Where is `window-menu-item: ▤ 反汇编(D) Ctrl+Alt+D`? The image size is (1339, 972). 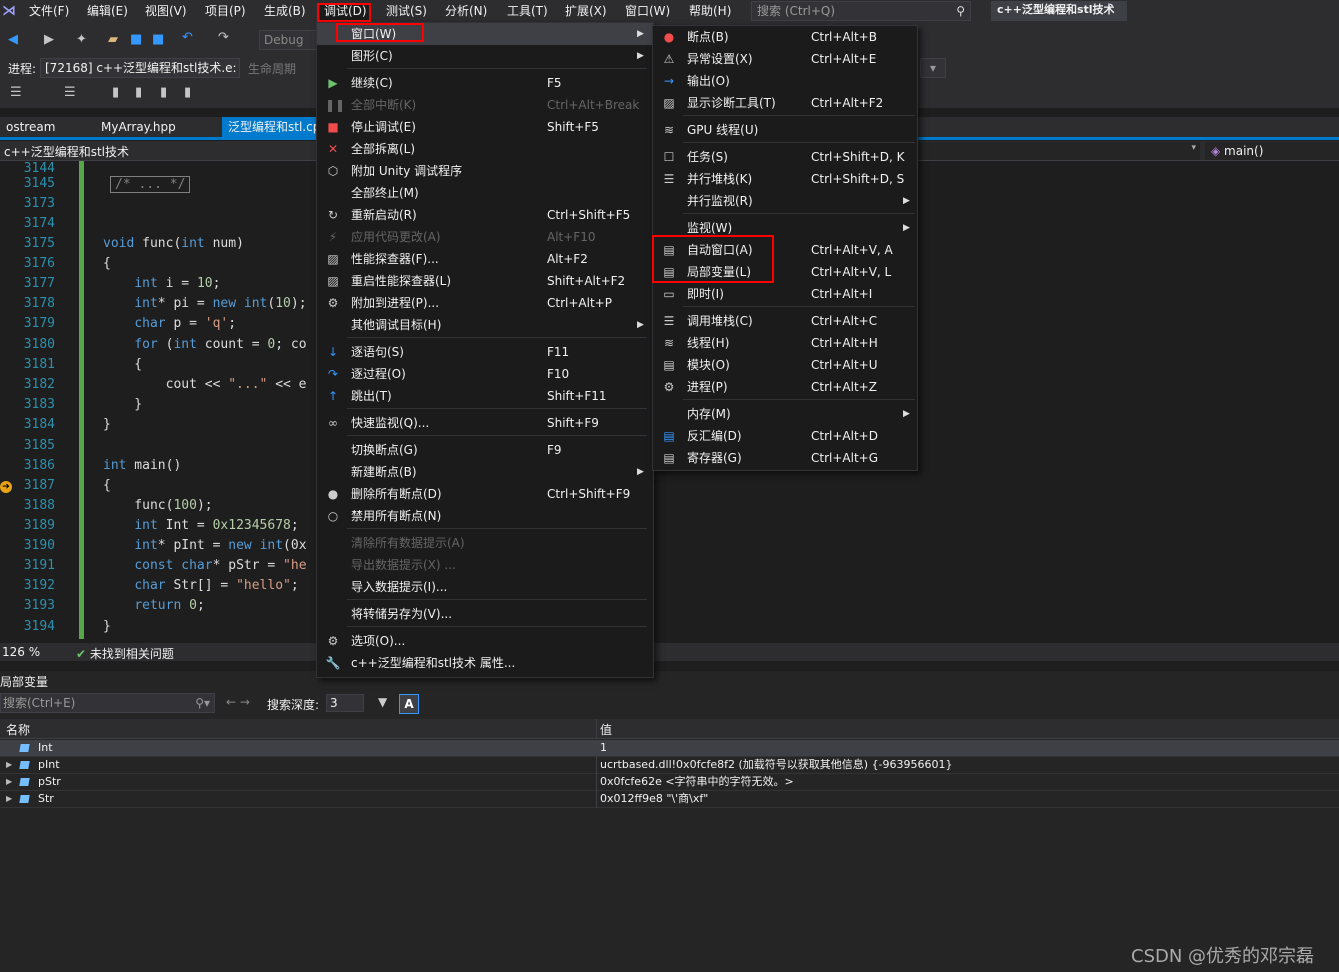
window-menu-item: ▤ 反汇编(D) Ctrl+Alt+D is located at coordinates (785, 436).